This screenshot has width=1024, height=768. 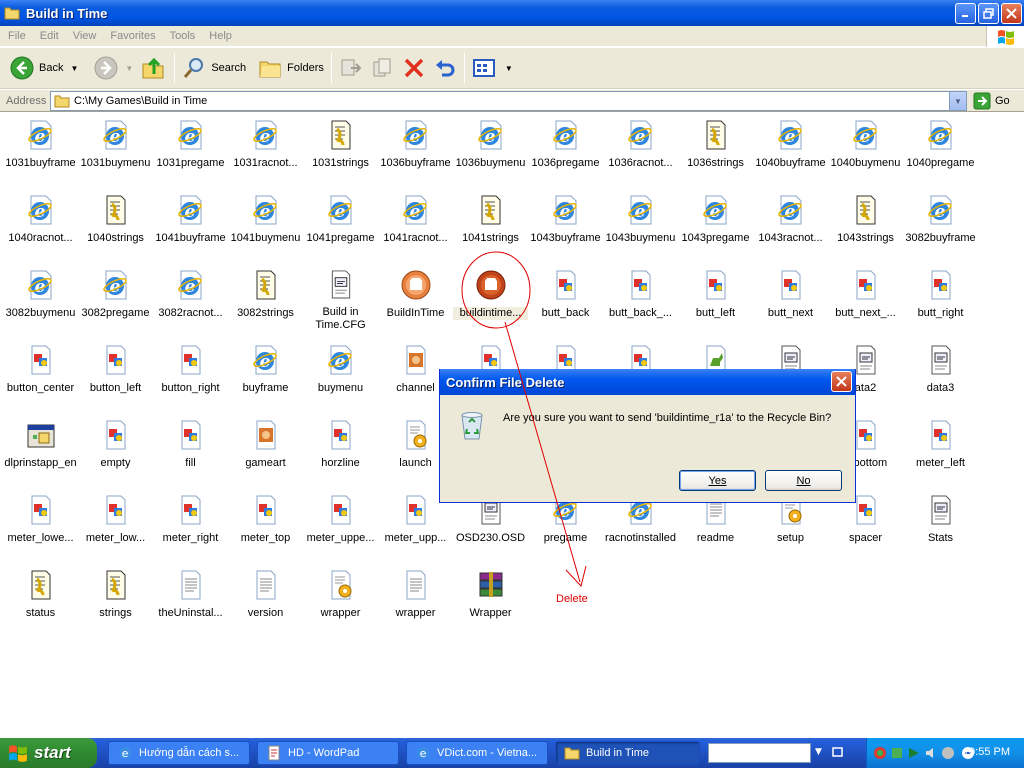 What do you see at coordinates (715, 147) in the screenshot?
I see `file-item: 1036strings` at bounding box center [715, 147].